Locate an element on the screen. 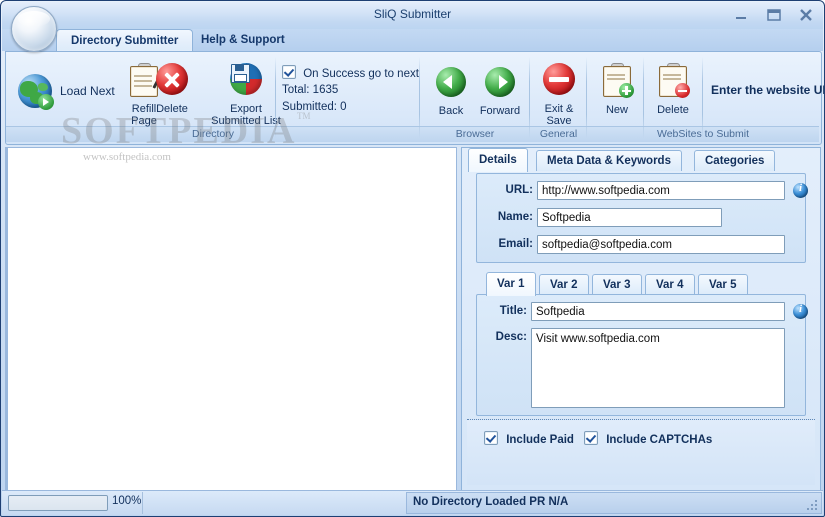 This screenshot has width=825, height=517. title-input is located at coordinates (658, 311).